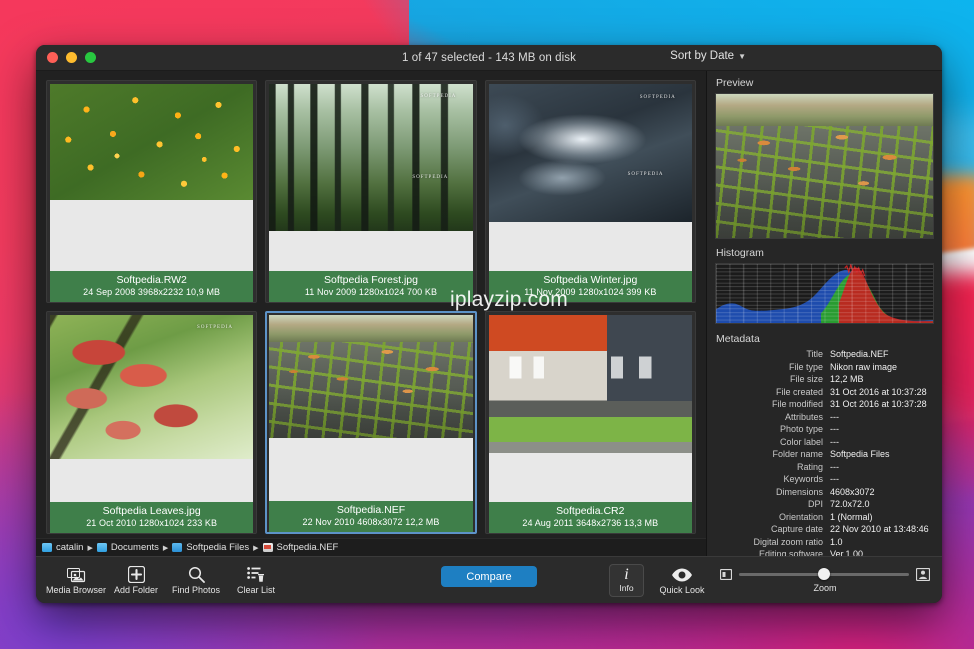 This screenshot has width=974, height=649. I want to click on breadcrumb-item-catalin: catalin, so click(62, 547).